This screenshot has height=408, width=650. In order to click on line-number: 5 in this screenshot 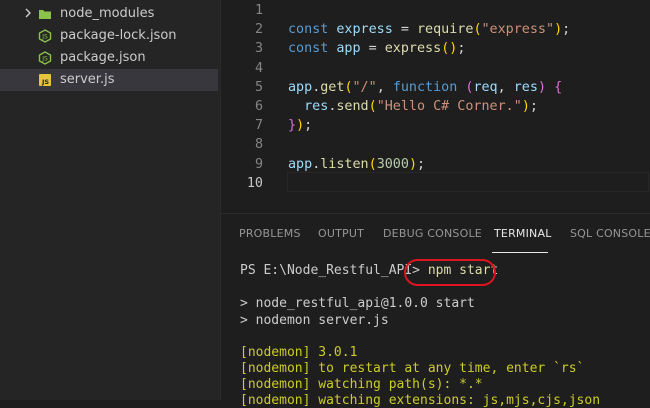, I will do `click(258, 87)`.